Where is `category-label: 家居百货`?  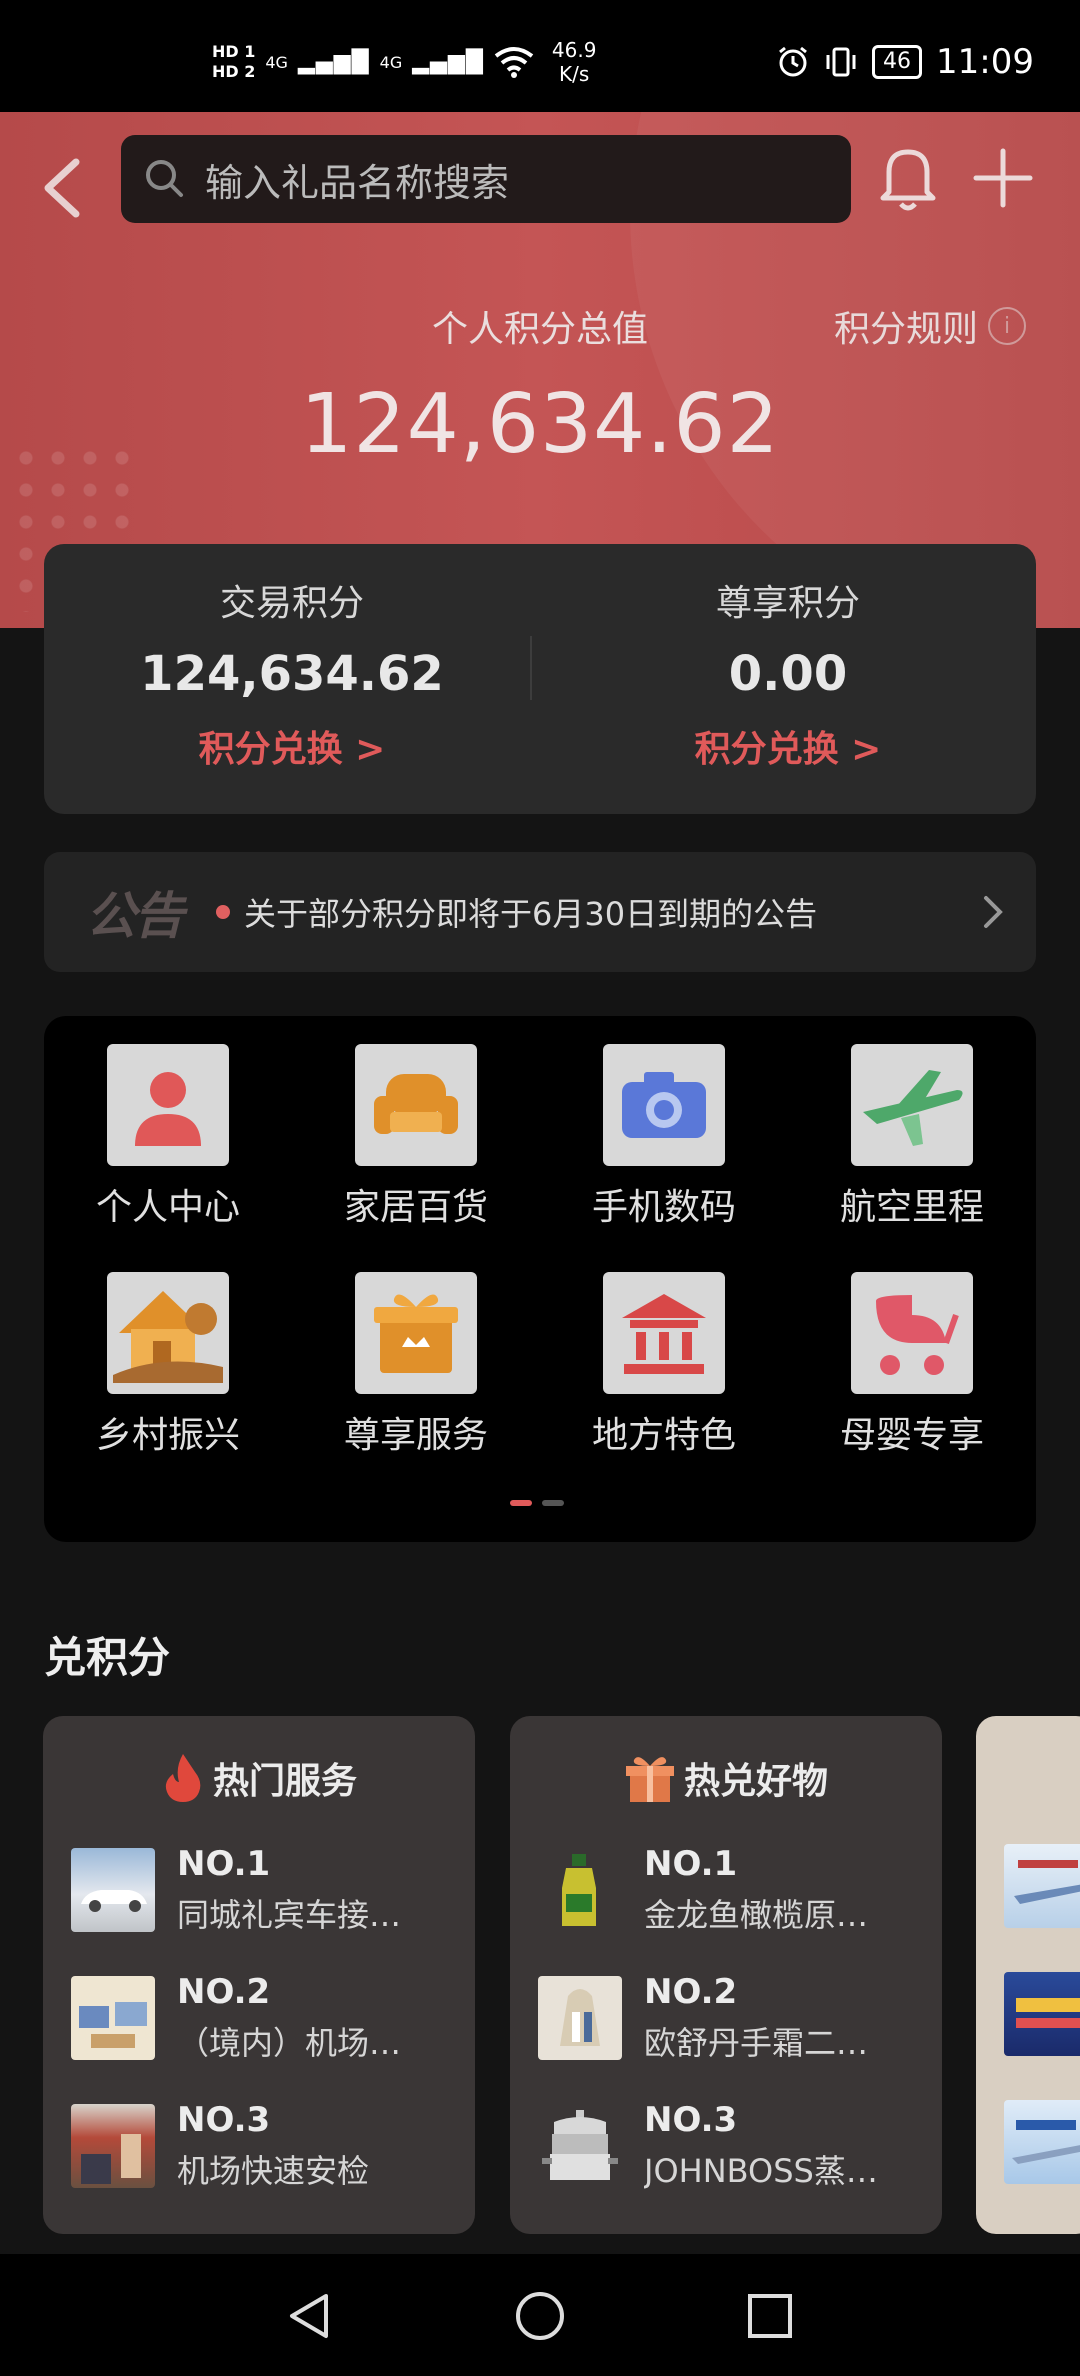
category-label: 家居百货 is located at coordinates (415, 1207).